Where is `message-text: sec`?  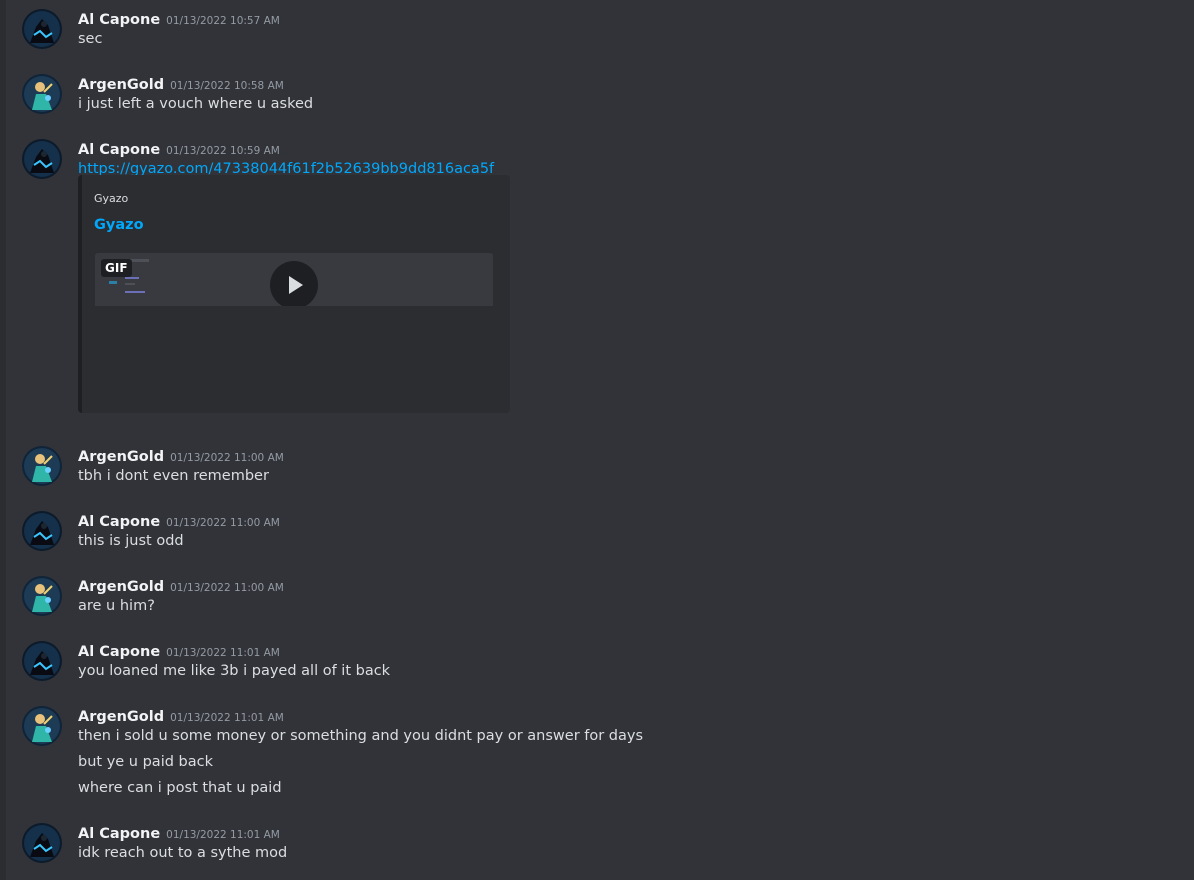
message-text: sec is located at coordinates (90, 39).